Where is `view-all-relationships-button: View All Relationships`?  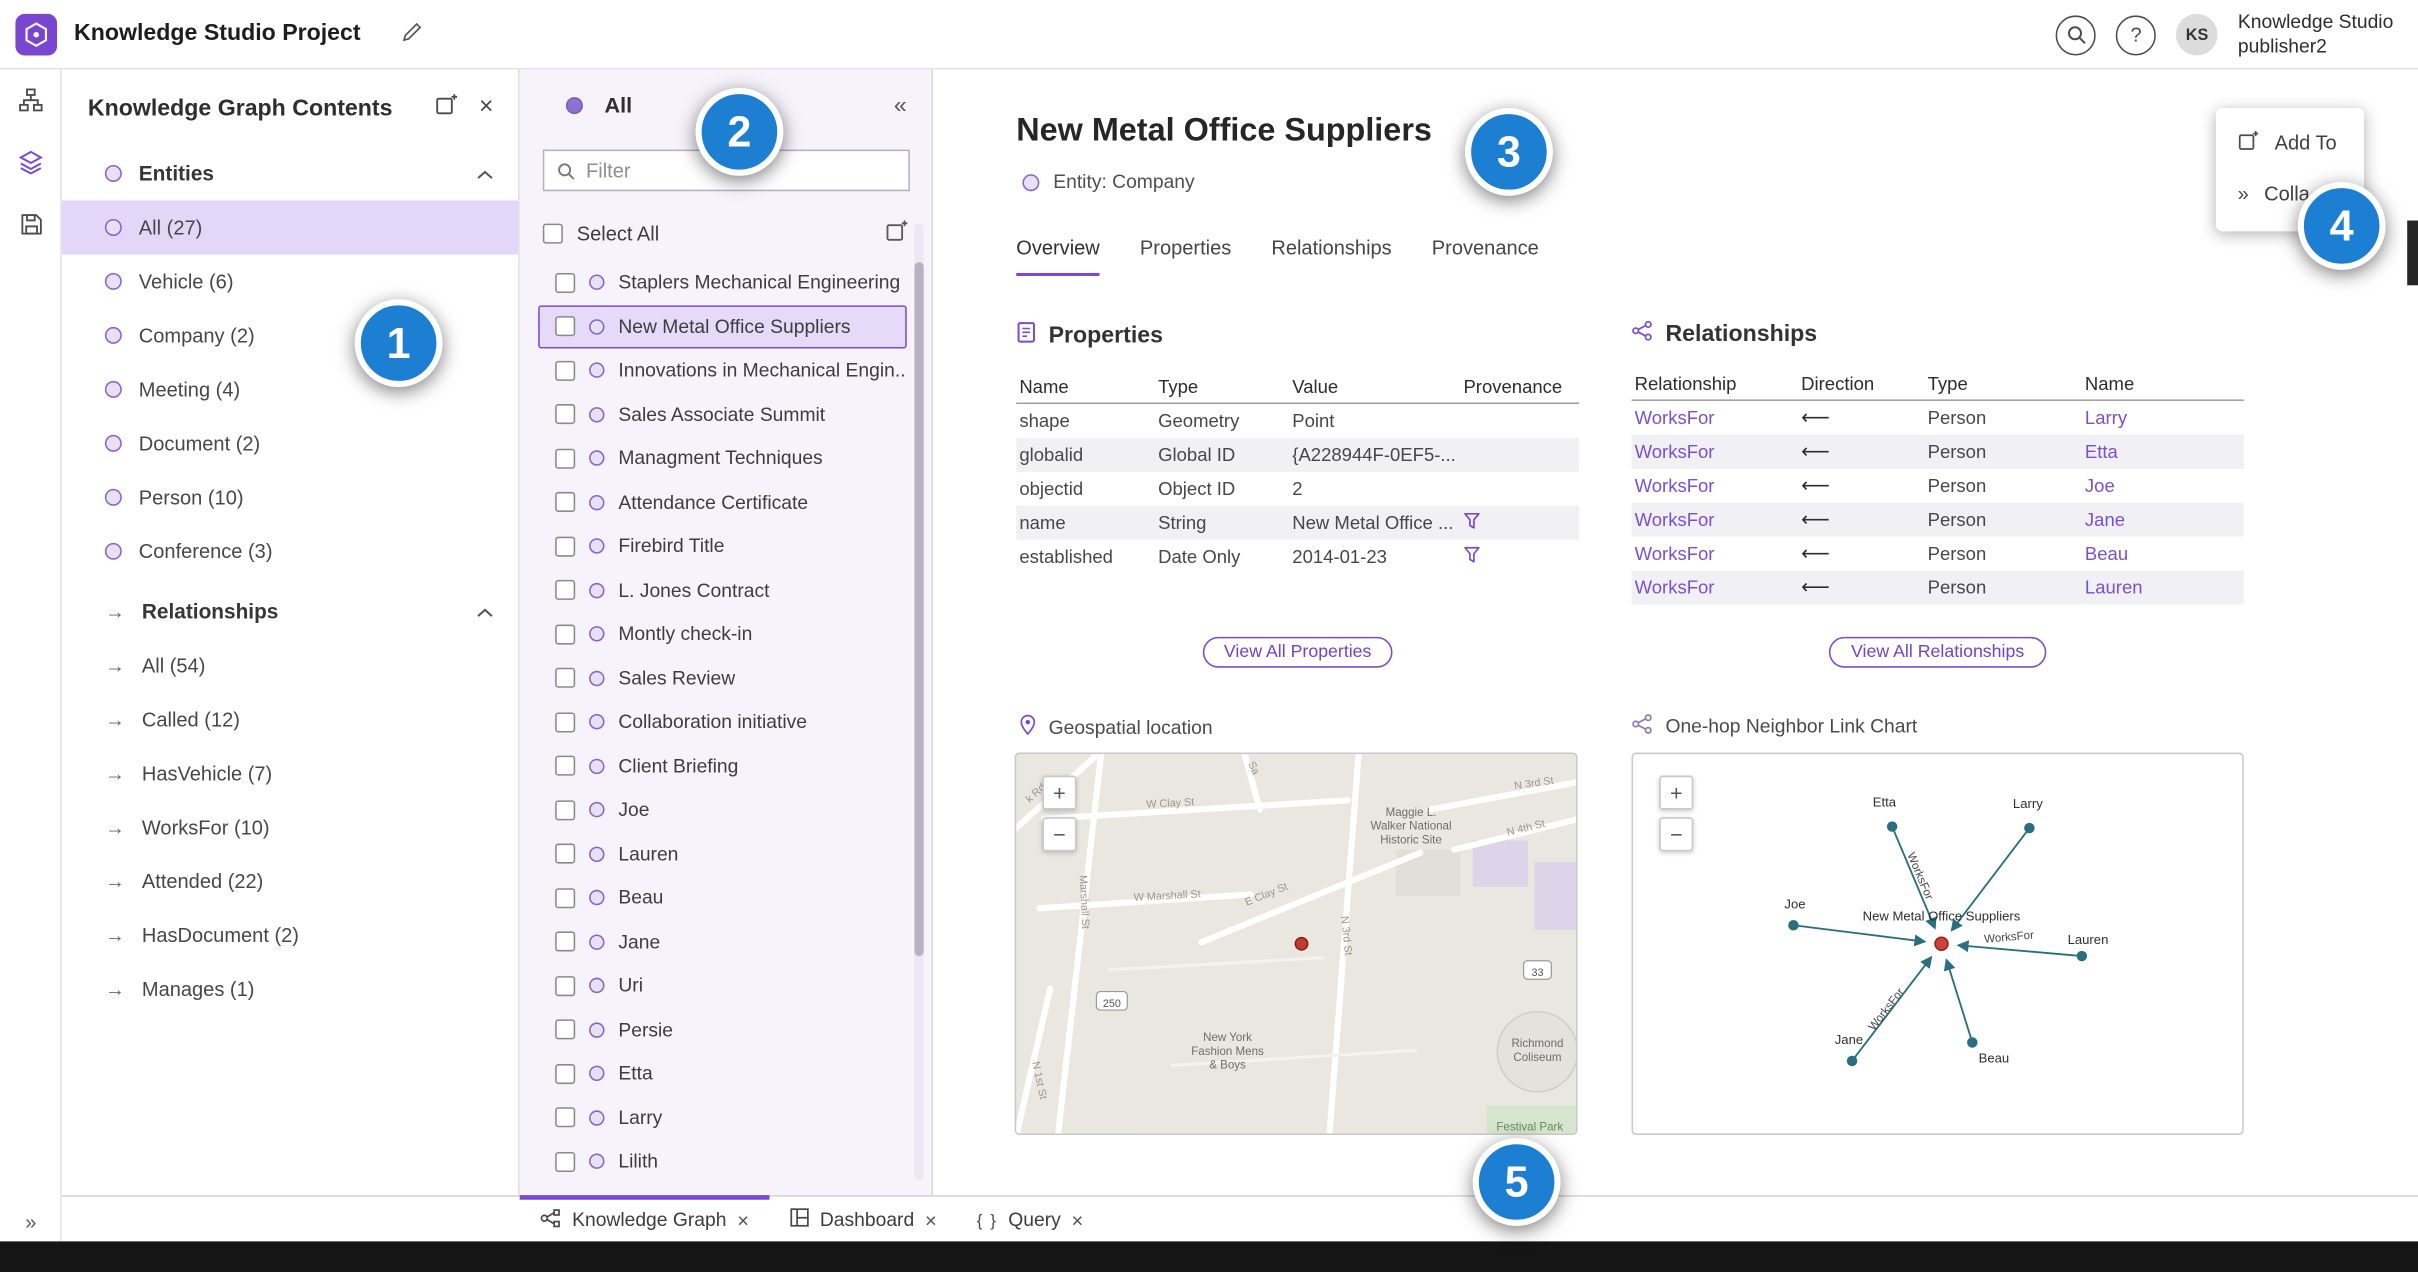
view-all-relationships-button: View All Relationships is located at coordinates (1937, 652).